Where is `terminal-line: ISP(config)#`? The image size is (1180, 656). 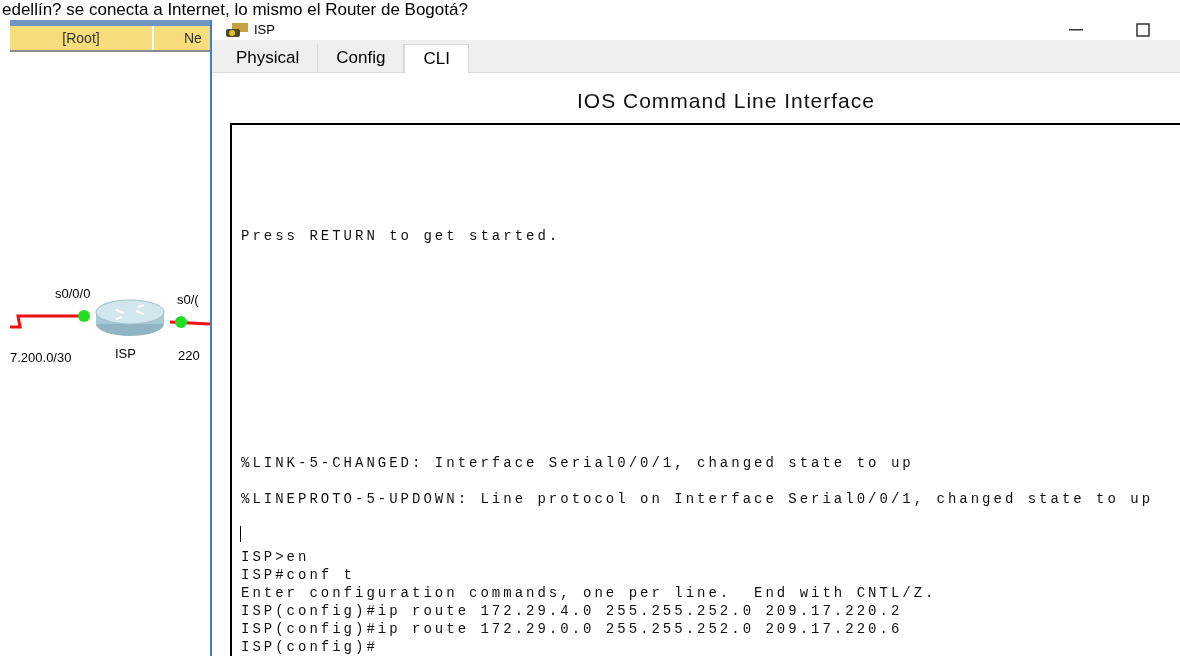
terminal-line: ISP(config)# is located at coordinates (310, 647).